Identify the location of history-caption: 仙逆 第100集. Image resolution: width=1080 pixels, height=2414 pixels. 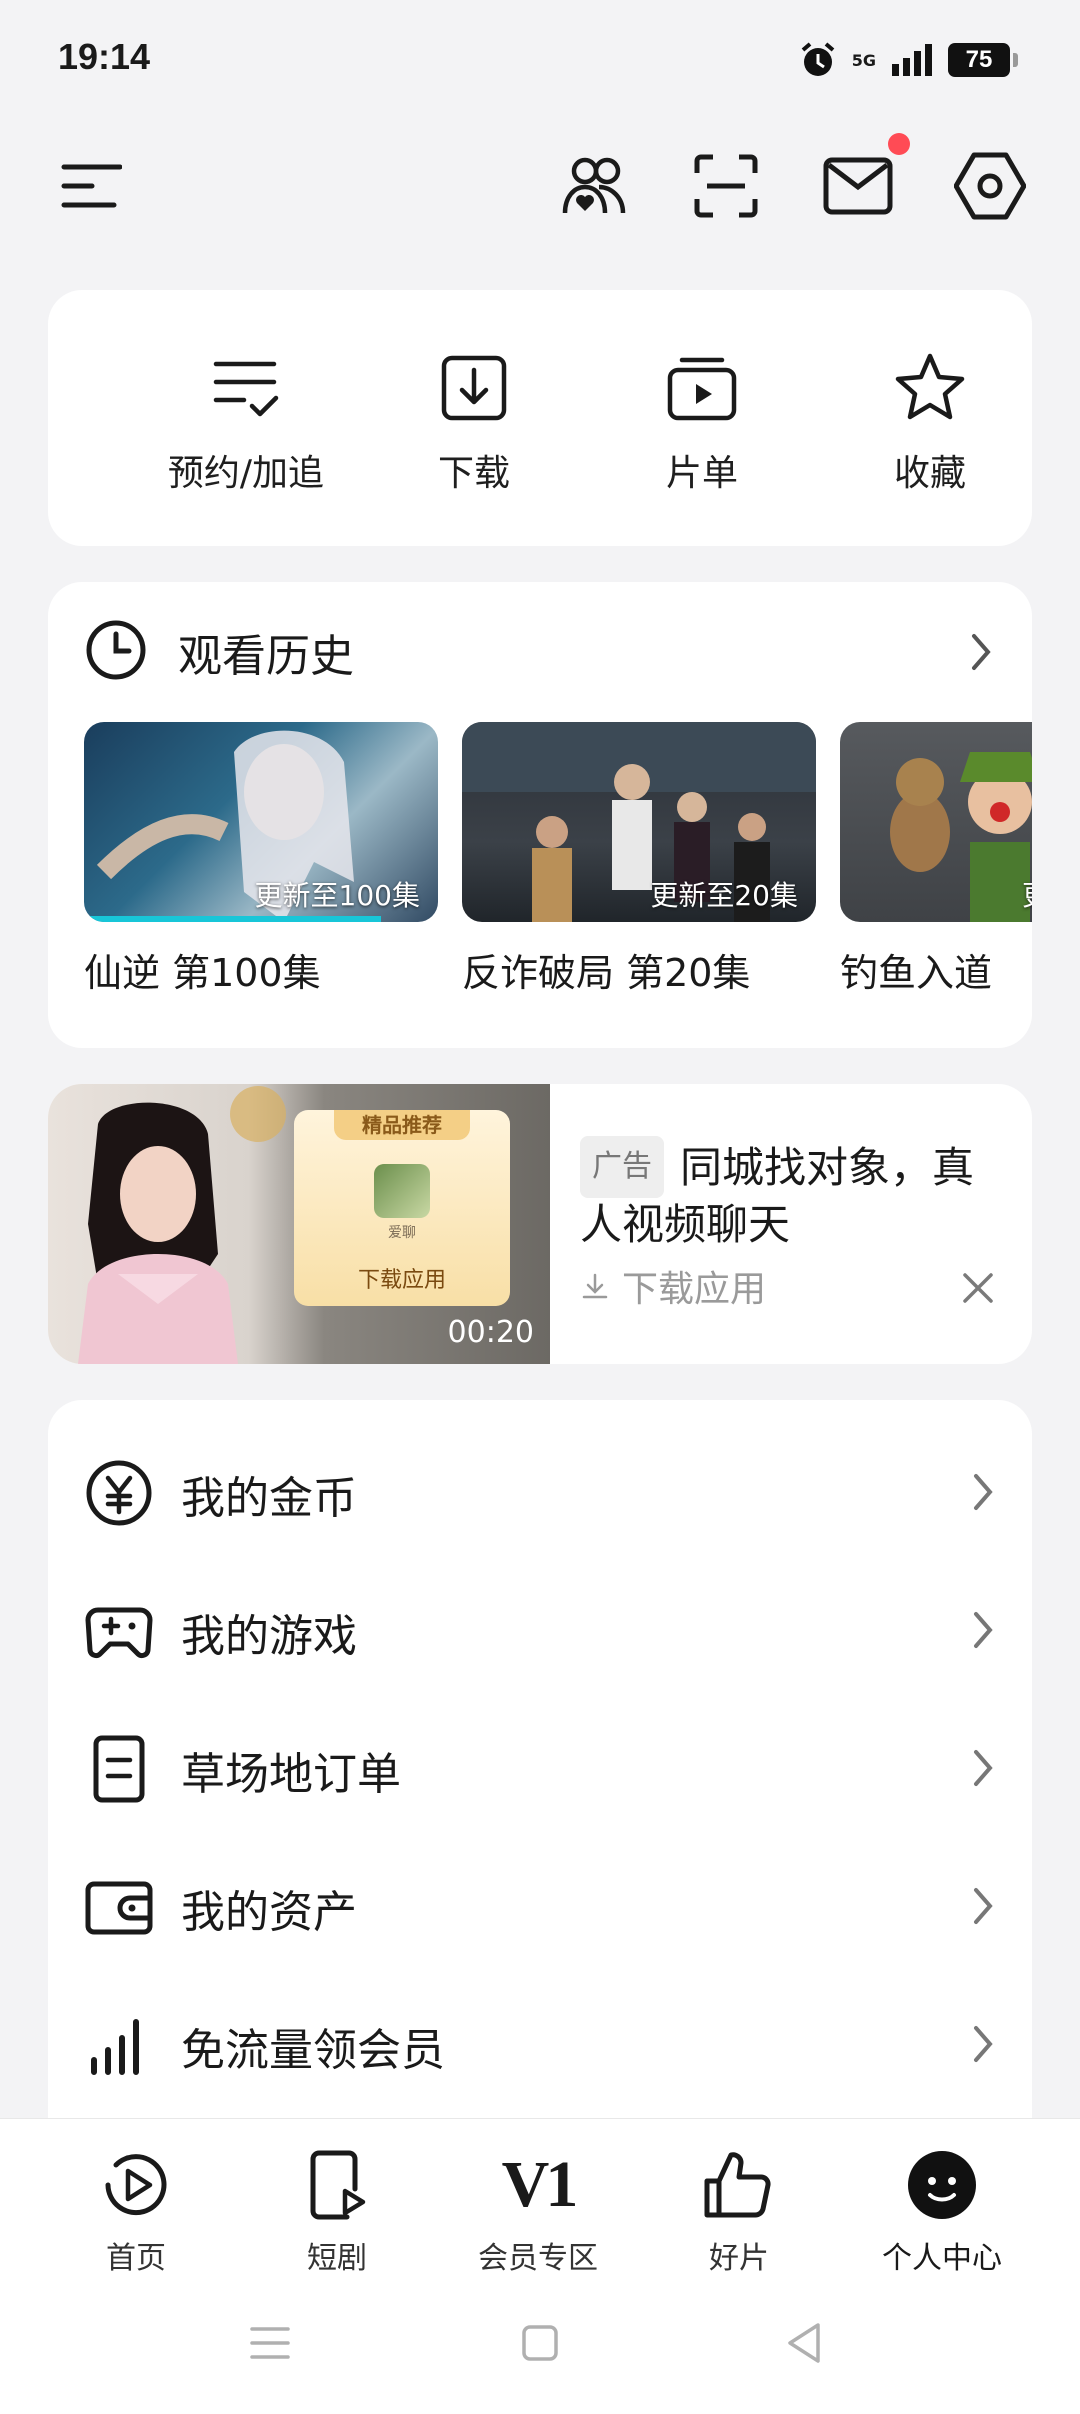
(202, 969).